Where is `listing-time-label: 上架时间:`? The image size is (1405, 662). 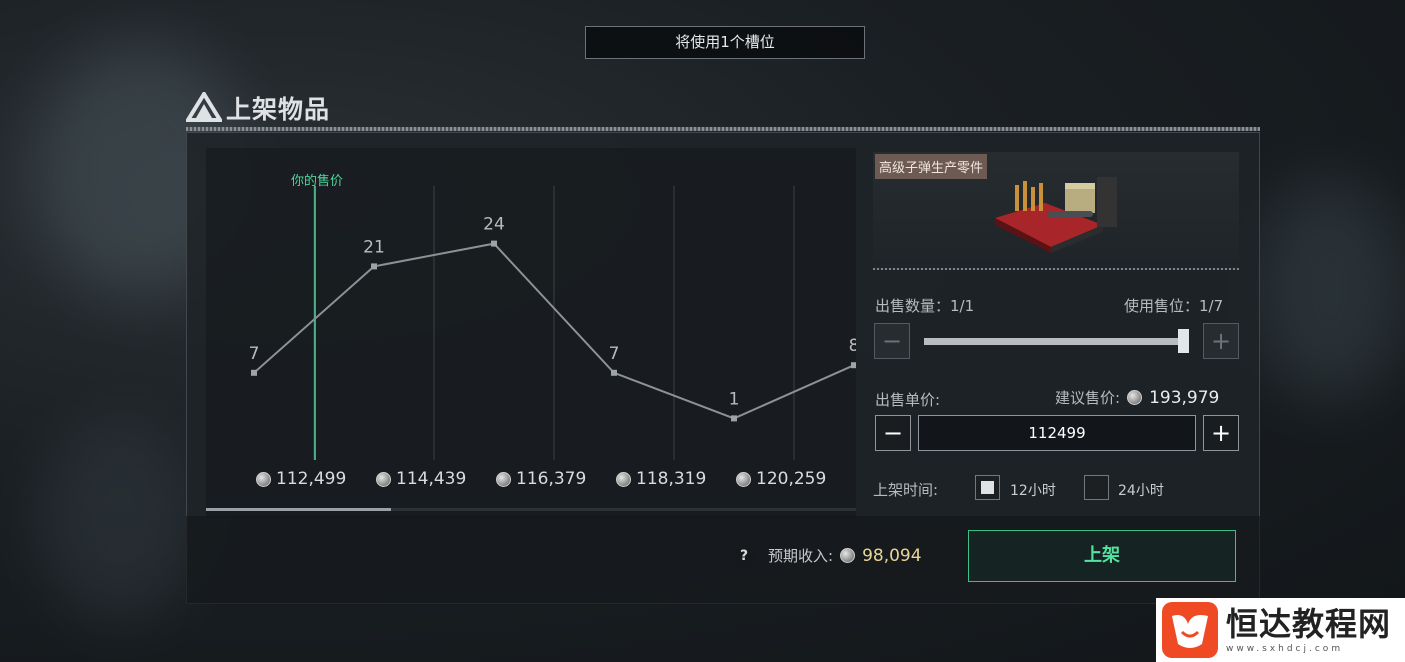
listing-time-label: 上架时间: is located at coordinates (906, 490).